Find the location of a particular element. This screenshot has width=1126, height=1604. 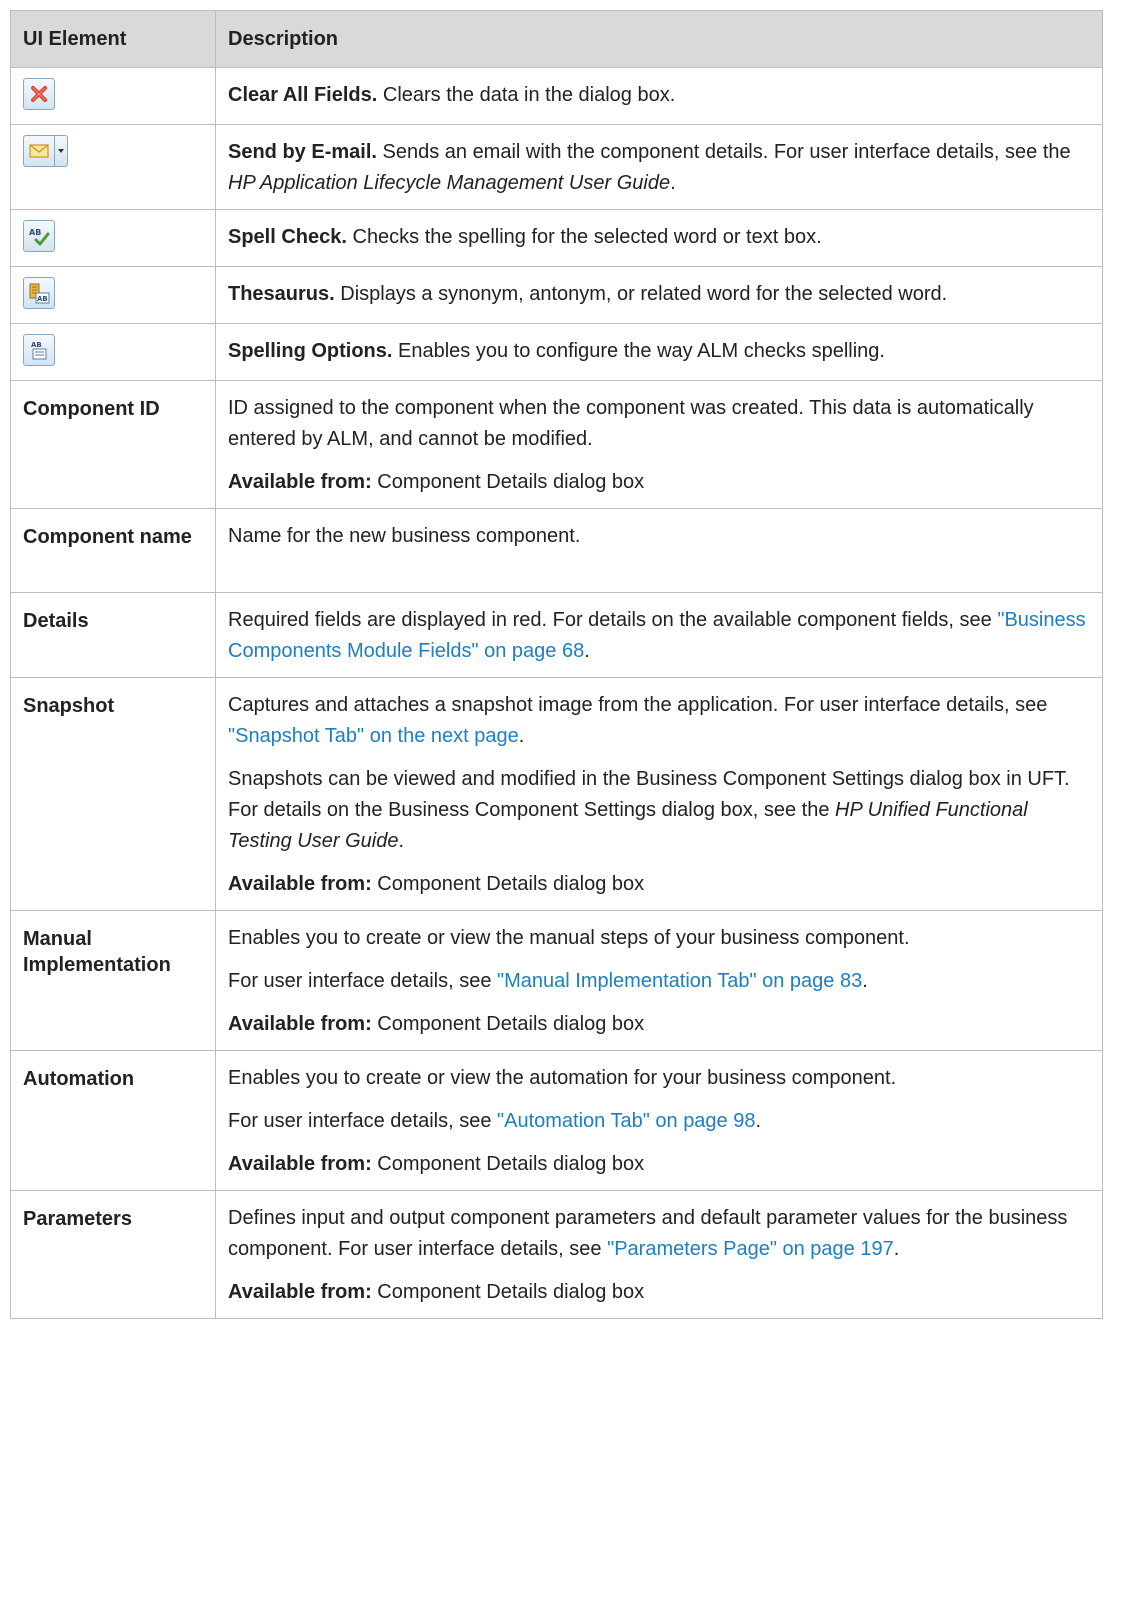

spell-check-icon: AB is located at coordinates (39, 237).